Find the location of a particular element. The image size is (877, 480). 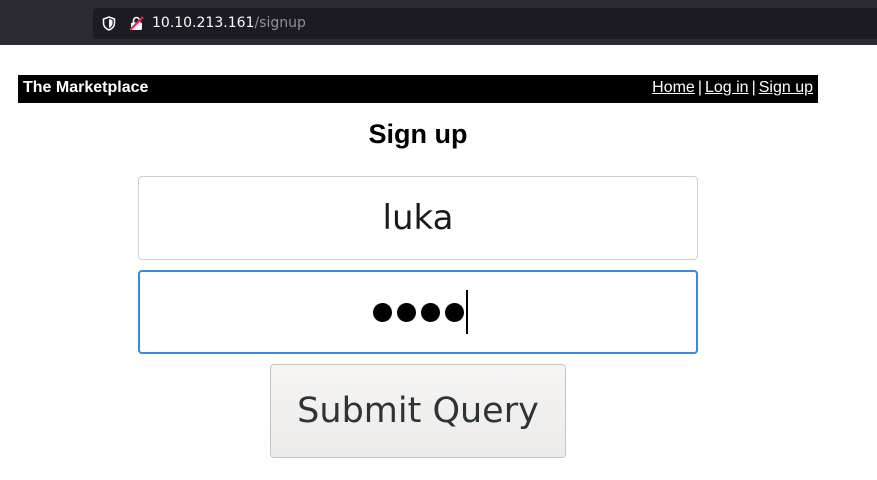

browser-toolbar: 10.10.213.161/signup is located at coordinates (438, 22).